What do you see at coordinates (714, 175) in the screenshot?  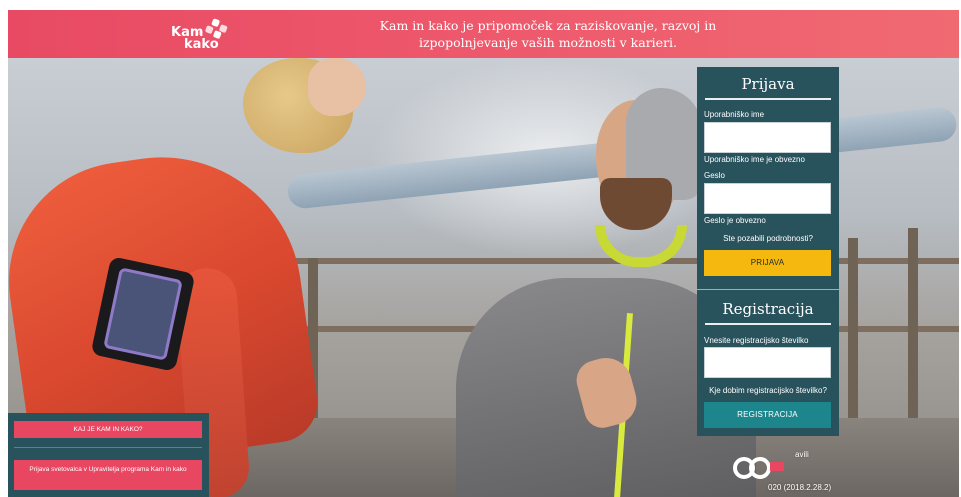 I see `password-label: Geslo` at bounding box center [714, 175].